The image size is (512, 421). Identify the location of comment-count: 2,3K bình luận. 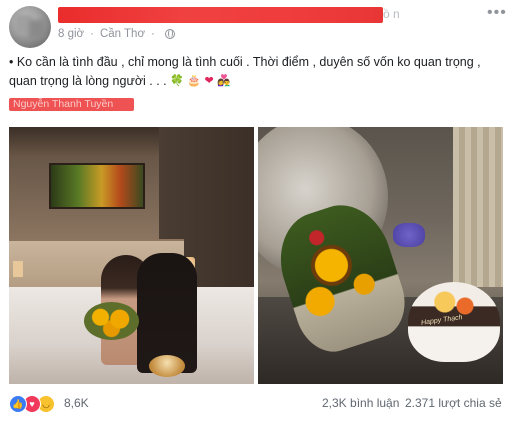
(360, 403).